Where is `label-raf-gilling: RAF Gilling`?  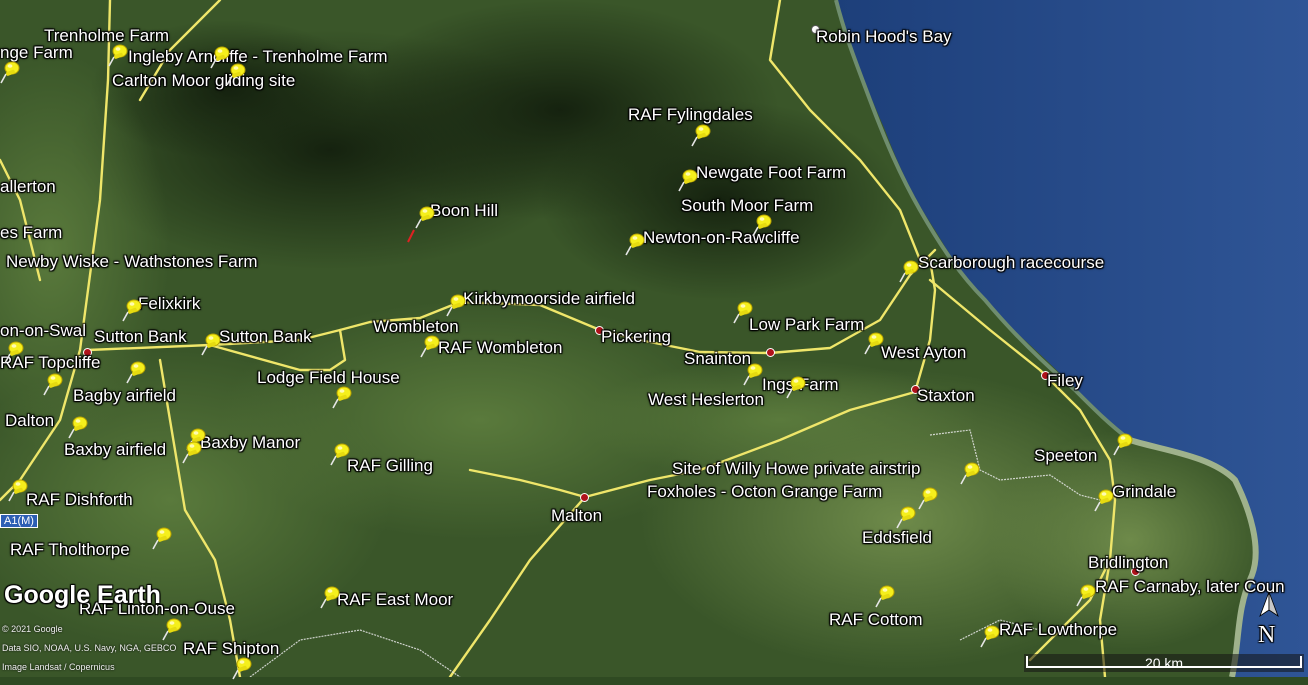 label-raf-gilling: RAF Gilling is located at coordinates (390, 466).